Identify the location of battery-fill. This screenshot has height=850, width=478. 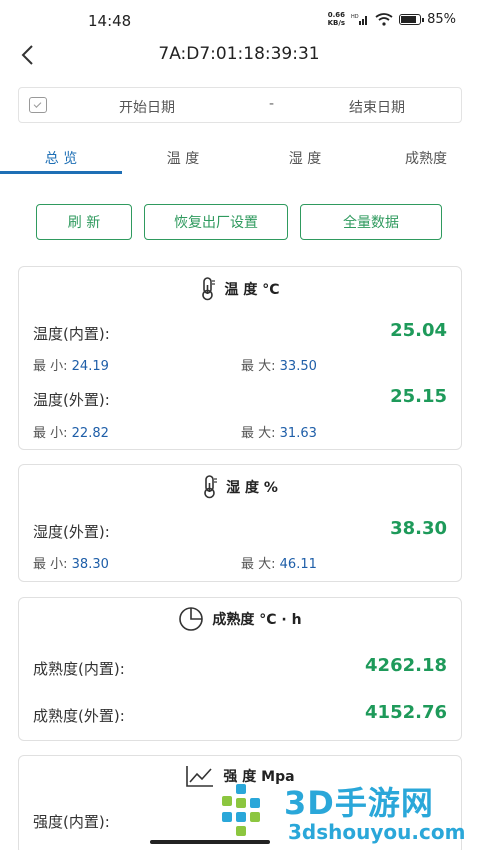
(408, 19).